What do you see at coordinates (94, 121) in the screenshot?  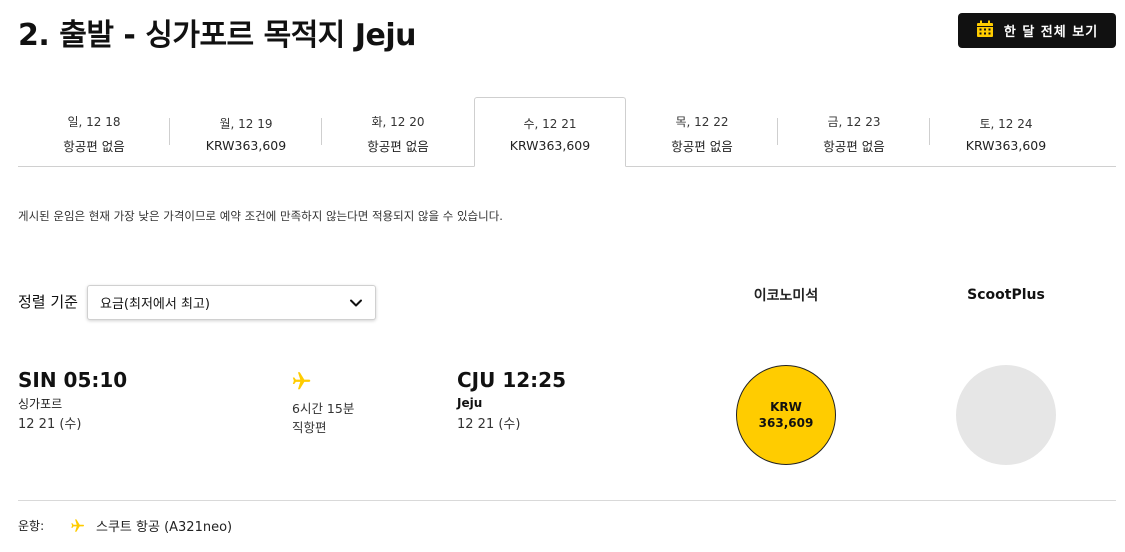 I see `date-tab-label: 일, 12 18` at bounding box center [94, 121].